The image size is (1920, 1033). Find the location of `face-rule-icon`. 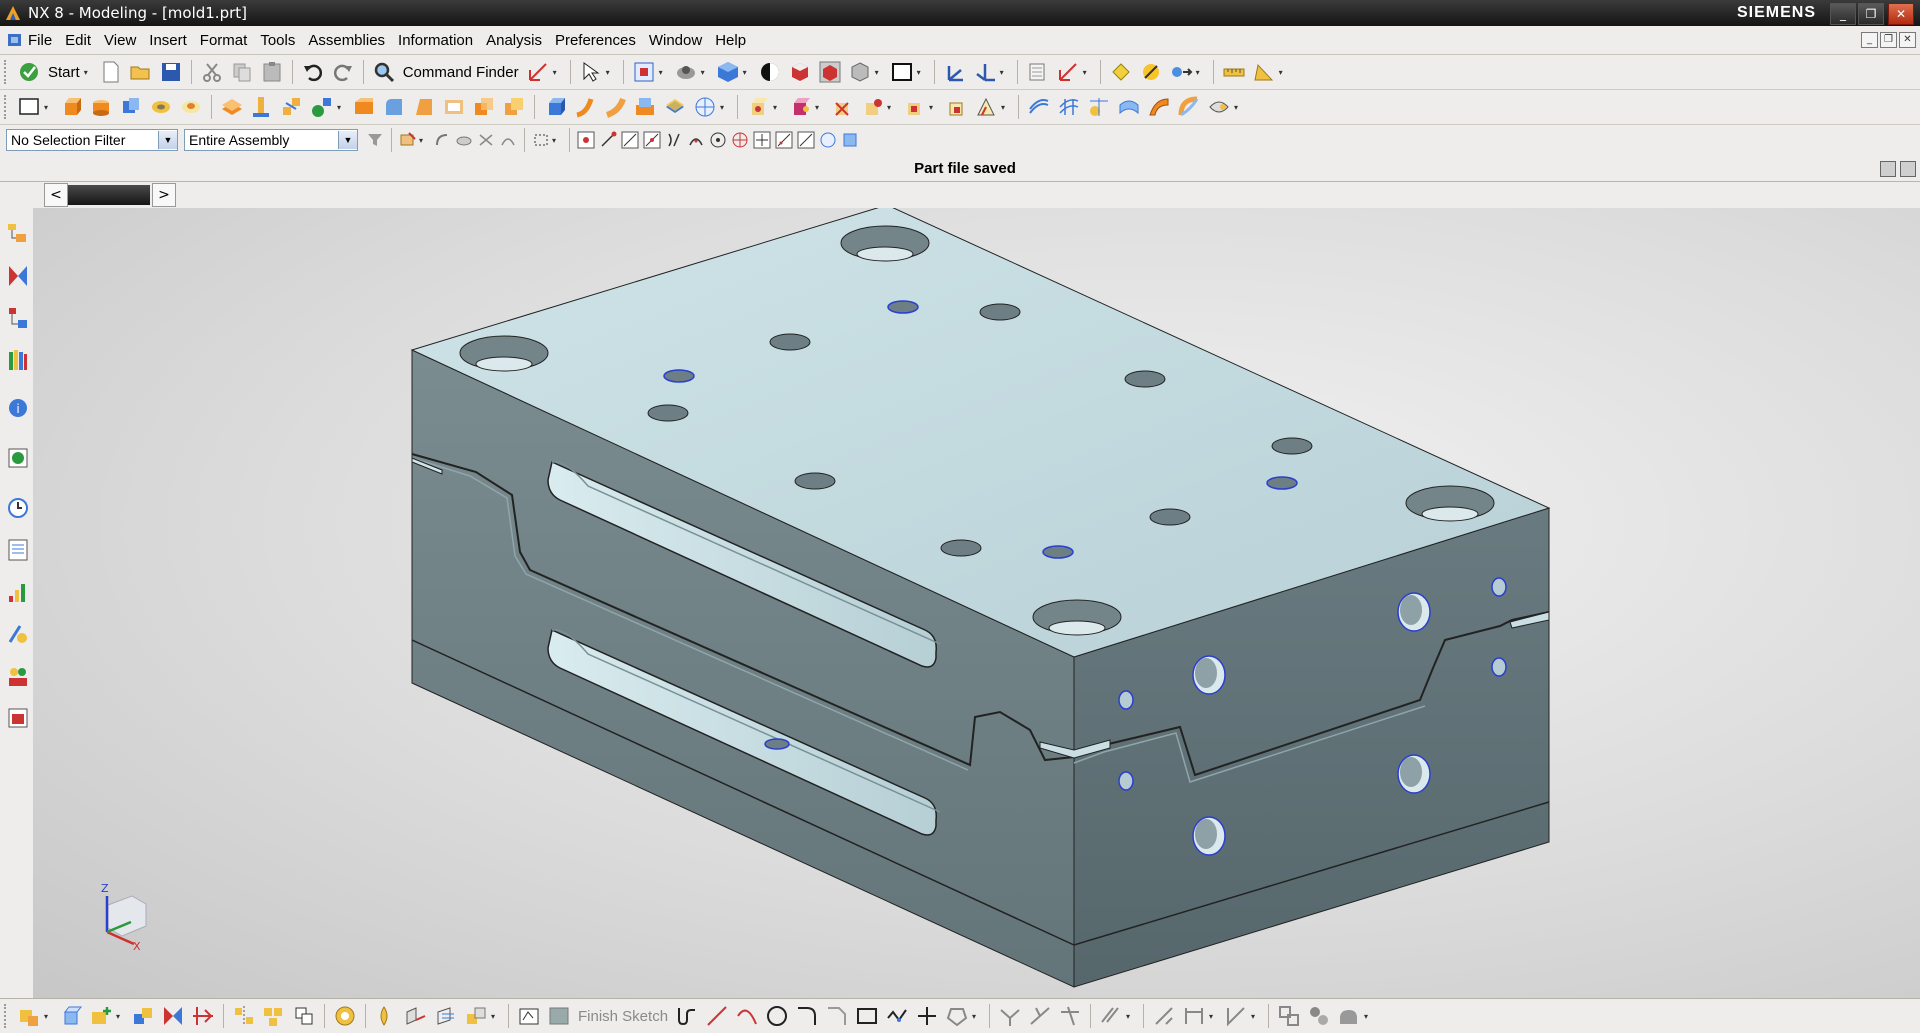

face-rule-icon is located at coordinates (464, 140).